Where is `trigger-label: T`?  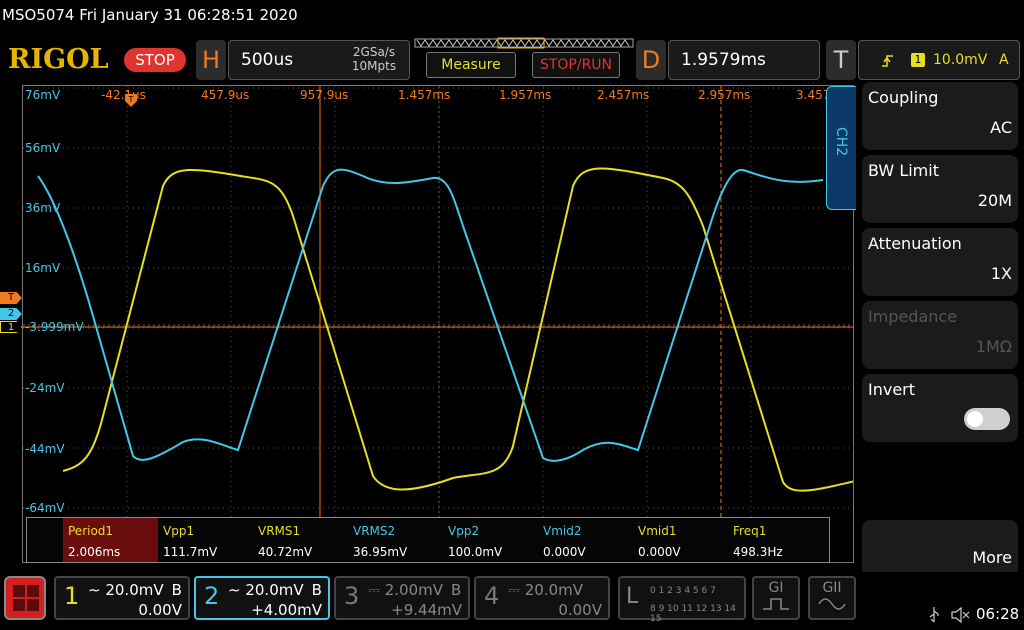 trigger-label: T is located at coordinates (841, 60).